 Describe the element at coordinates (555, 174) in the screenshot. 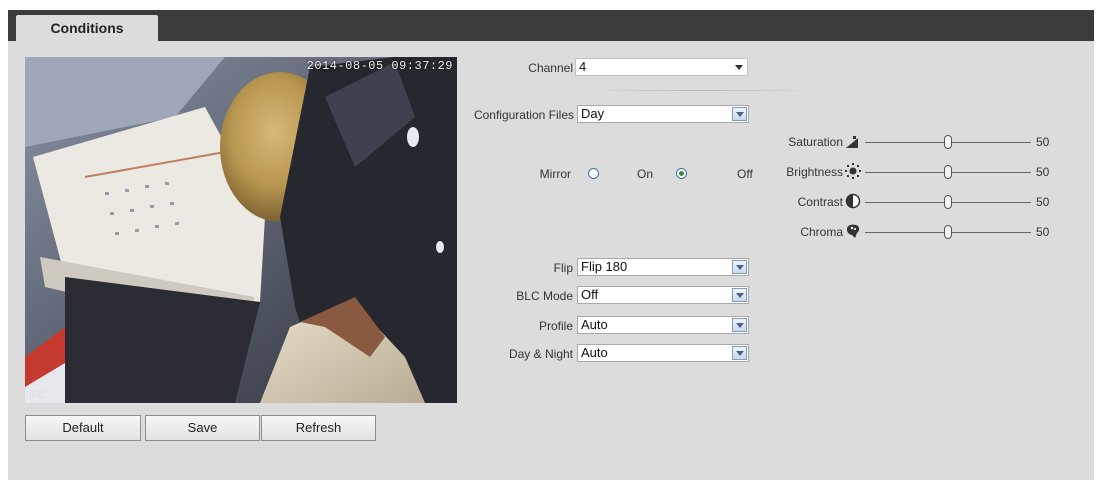

I see `mirror-label: Mirror` at that location.